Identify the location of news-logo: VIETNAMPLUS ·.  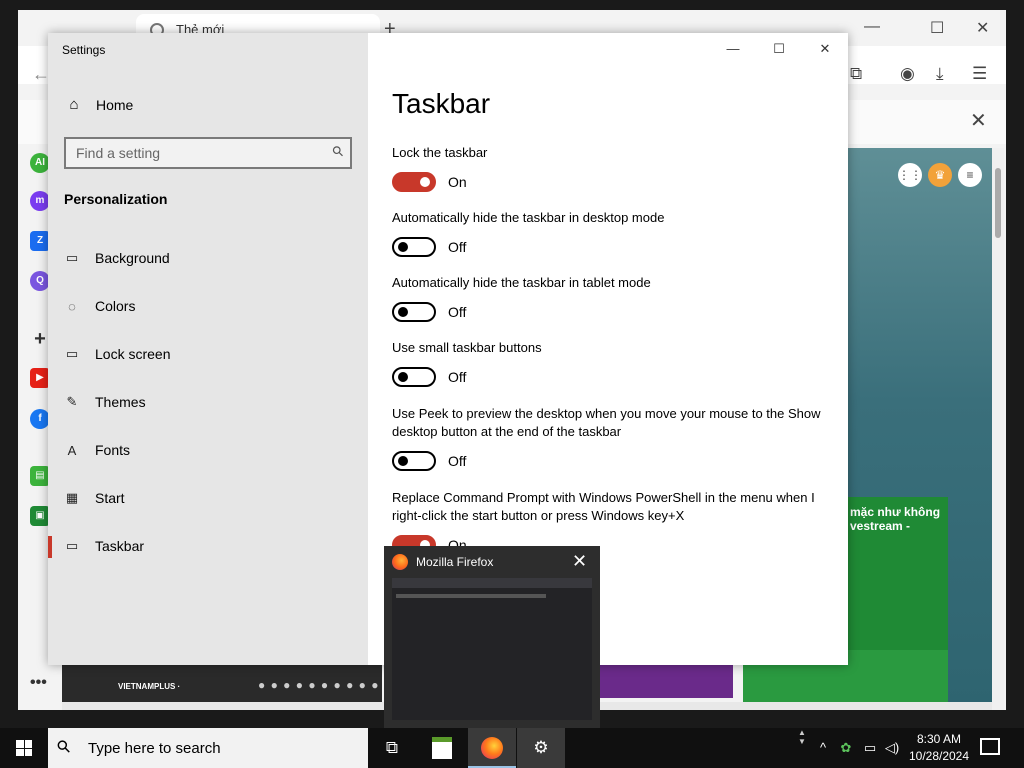
(149, 686).